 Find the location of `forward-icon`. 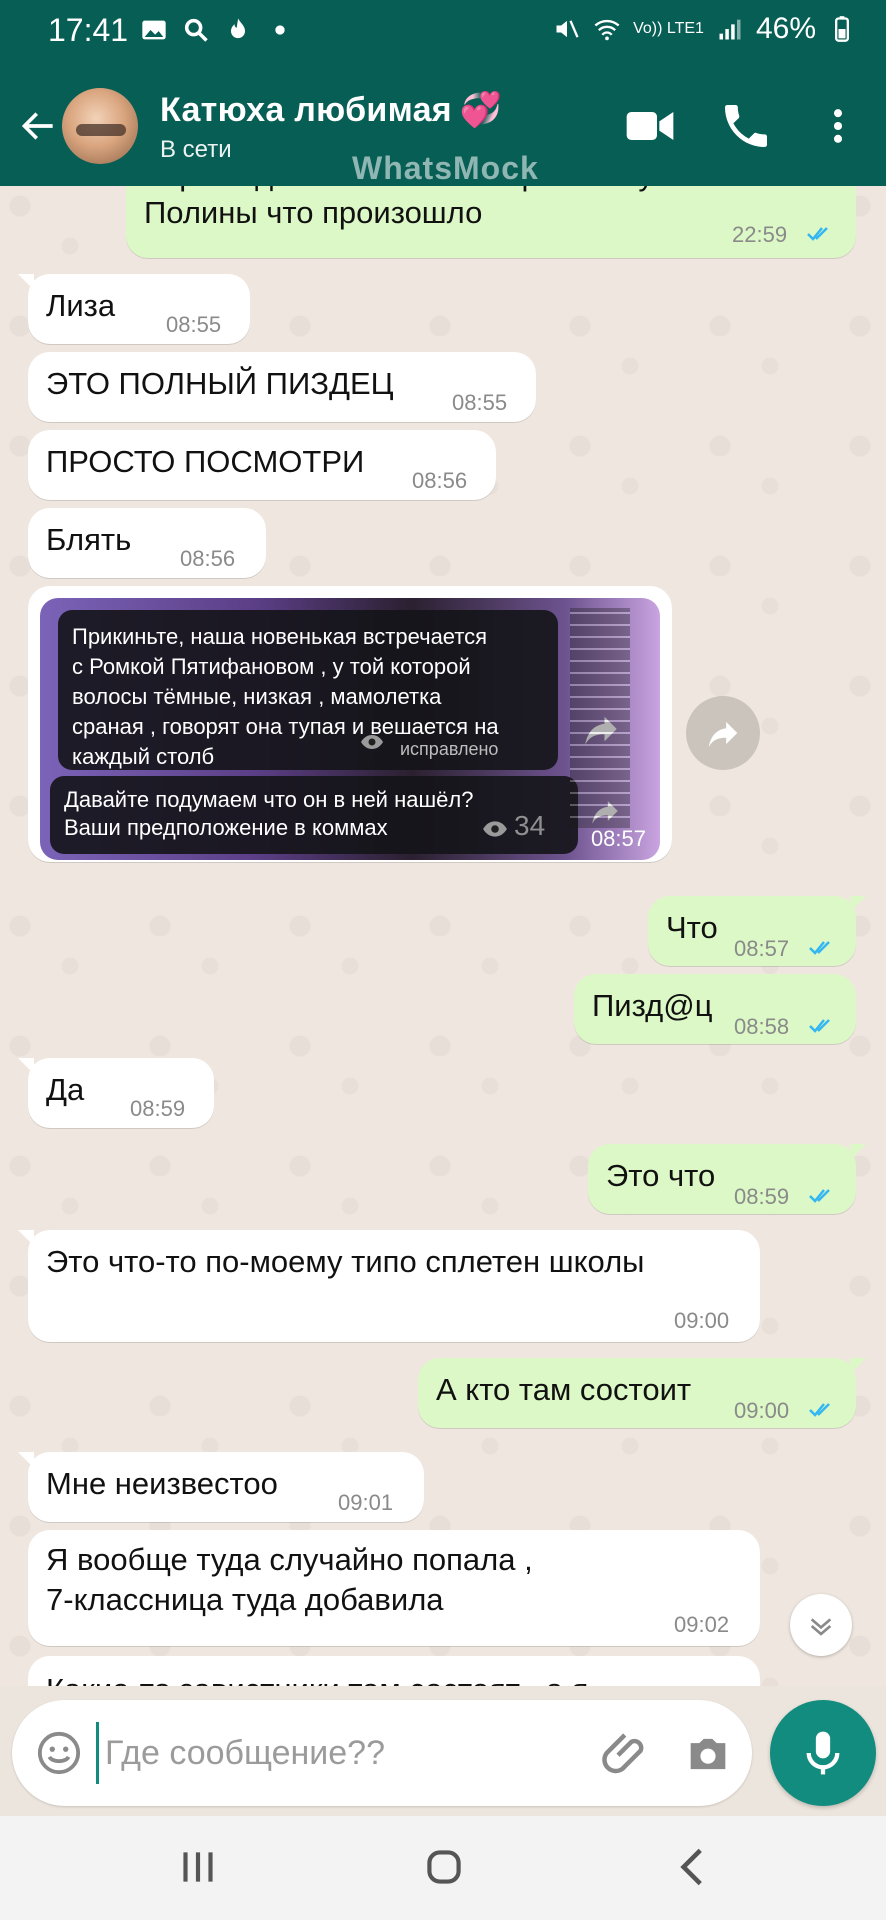

forward-icon is located at coordinates (723, 734).